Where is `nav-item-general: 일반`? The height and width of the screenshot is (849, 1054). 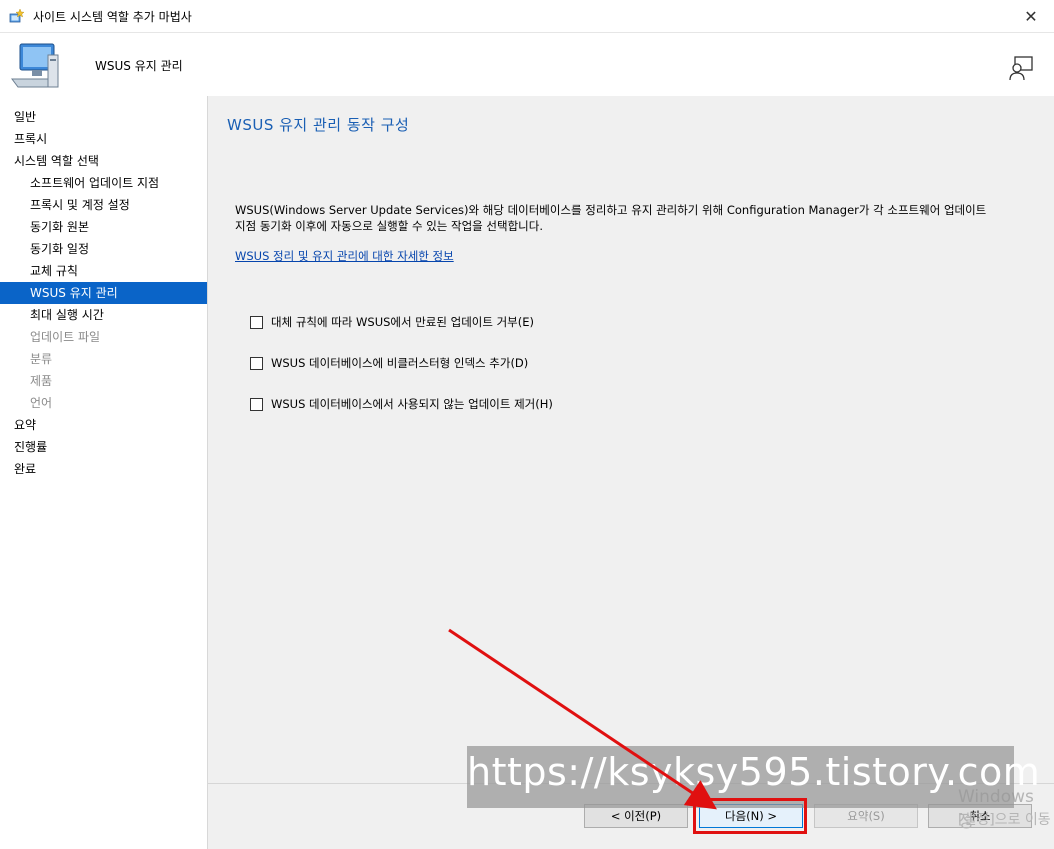 nav-item-general: 일반 is located at coordinates (25, 117).